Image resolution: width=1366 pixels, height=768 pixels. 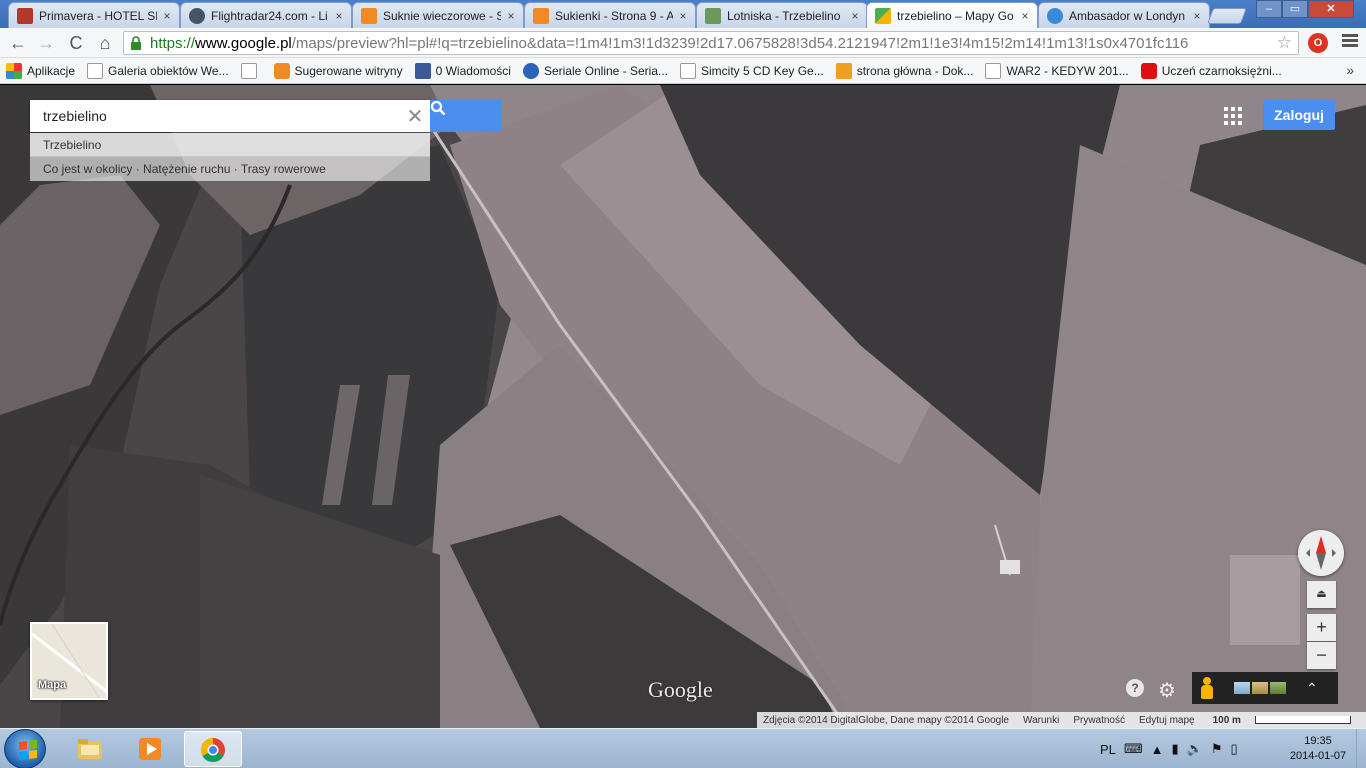 I want to click on taskbar-explorer, so click(x=89, y=749).